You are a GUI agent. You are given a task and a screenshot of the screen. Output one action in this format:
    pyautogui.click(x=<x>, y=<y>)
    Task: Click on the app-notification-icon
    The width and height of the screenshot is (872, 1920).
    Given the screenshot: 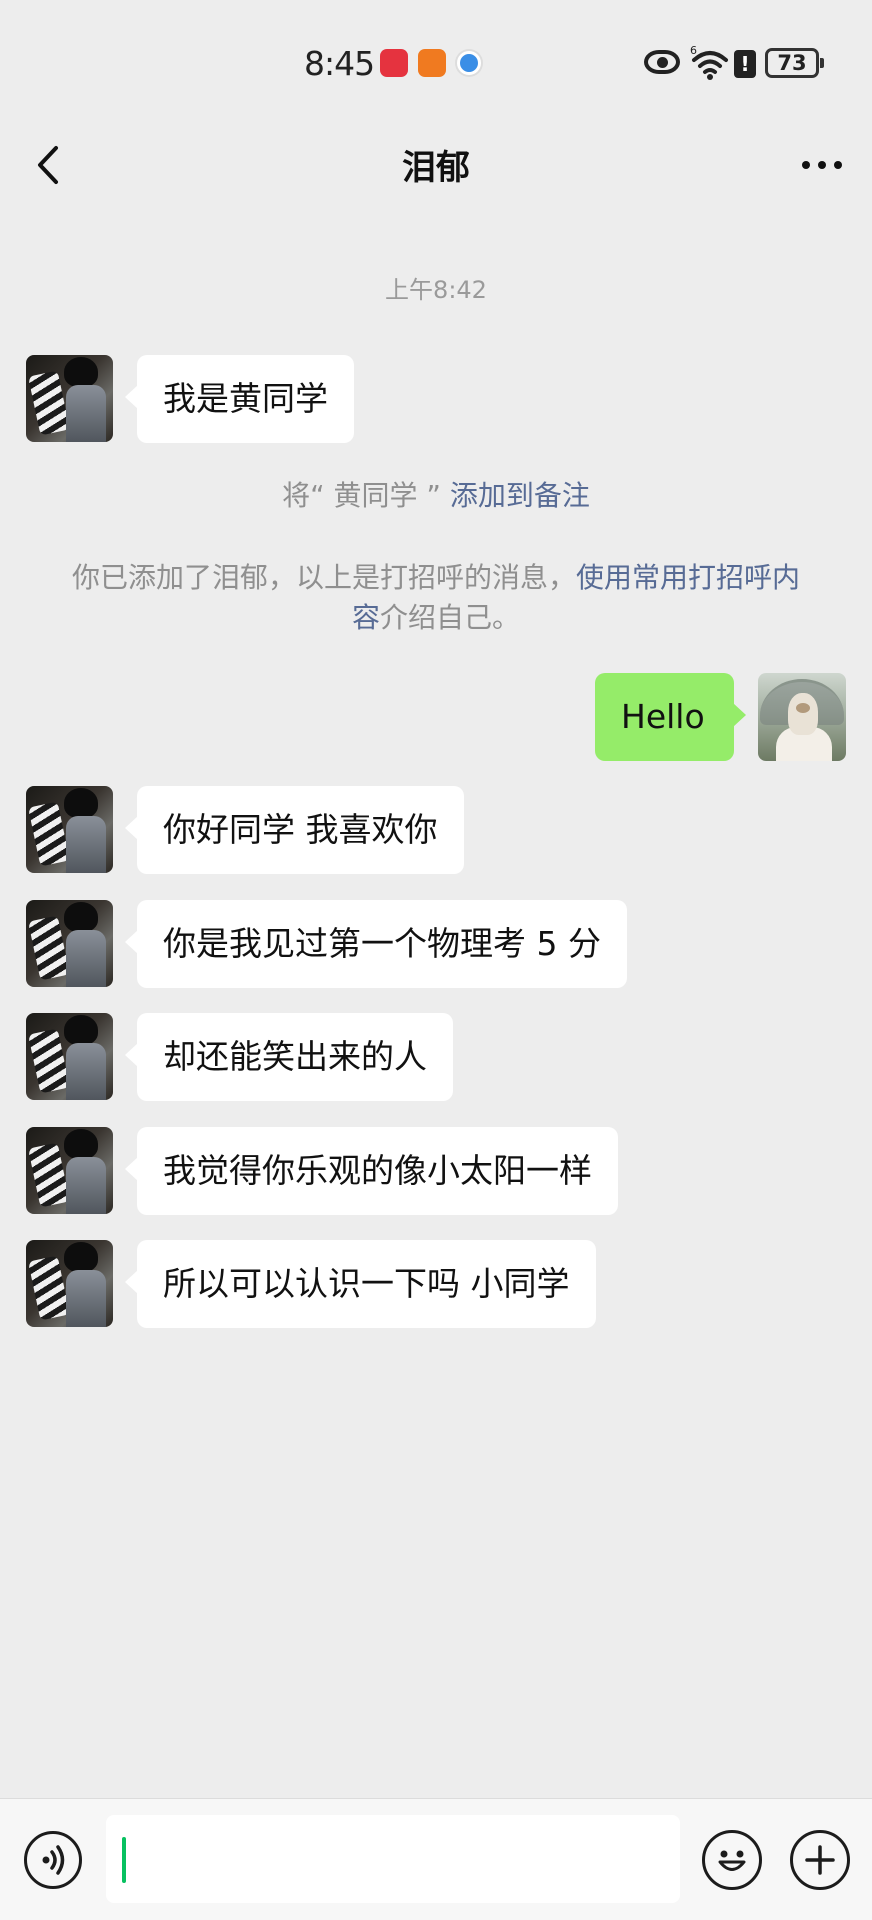 What is the action you would take?
    pyautogui.click(x=432, y=63)
    